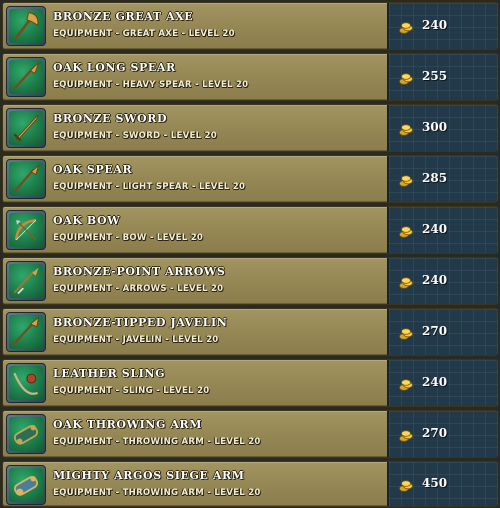  What do you see at coordinates (109, 373) in the screenshot?
I see `item-name: LEATHER SLING` at bounding box center [109, 373].